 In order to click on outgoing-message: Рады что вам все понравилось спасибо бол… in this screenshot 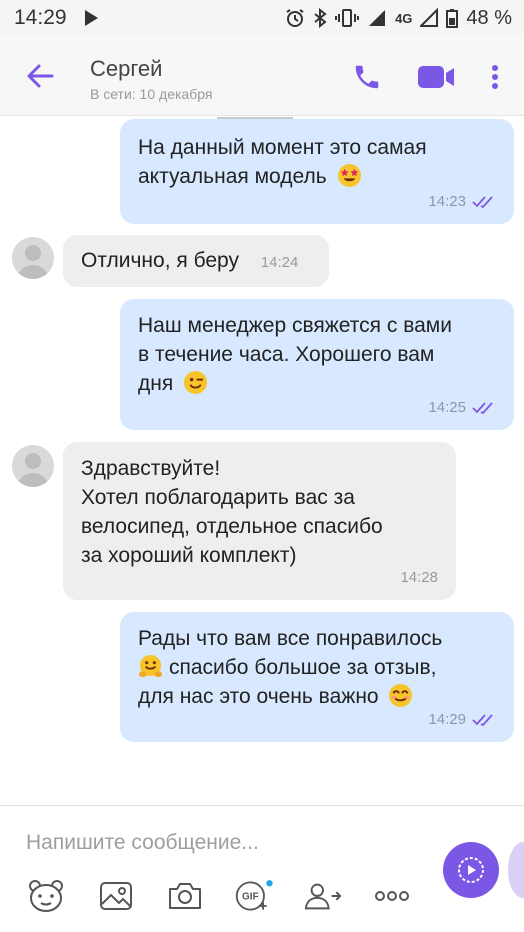, I will do `click(317, 677)`.